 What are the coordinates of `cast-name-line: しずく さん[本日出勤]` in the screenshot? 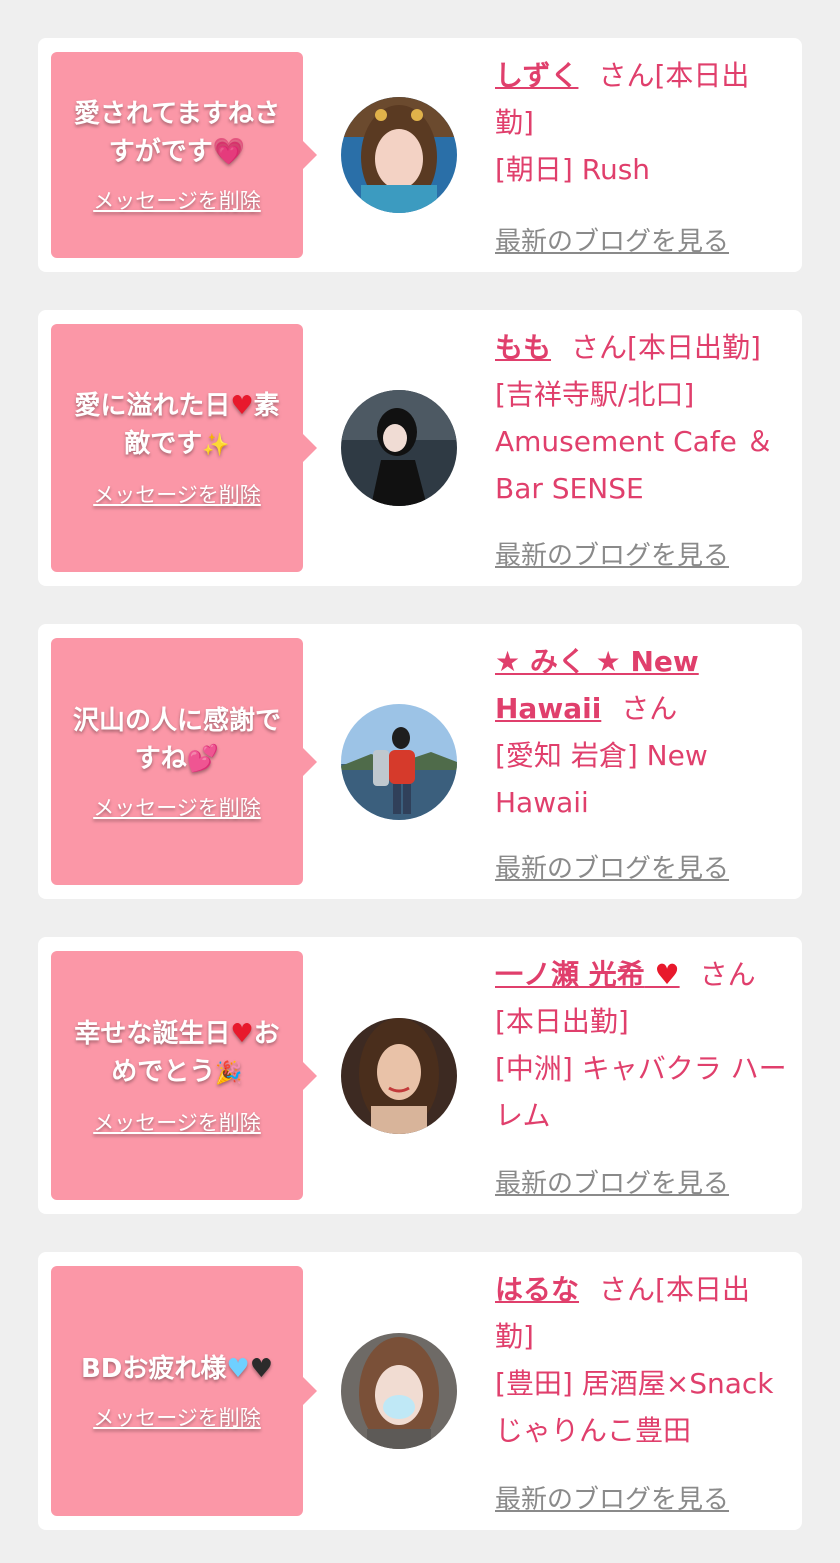 It's located at (641, 99).